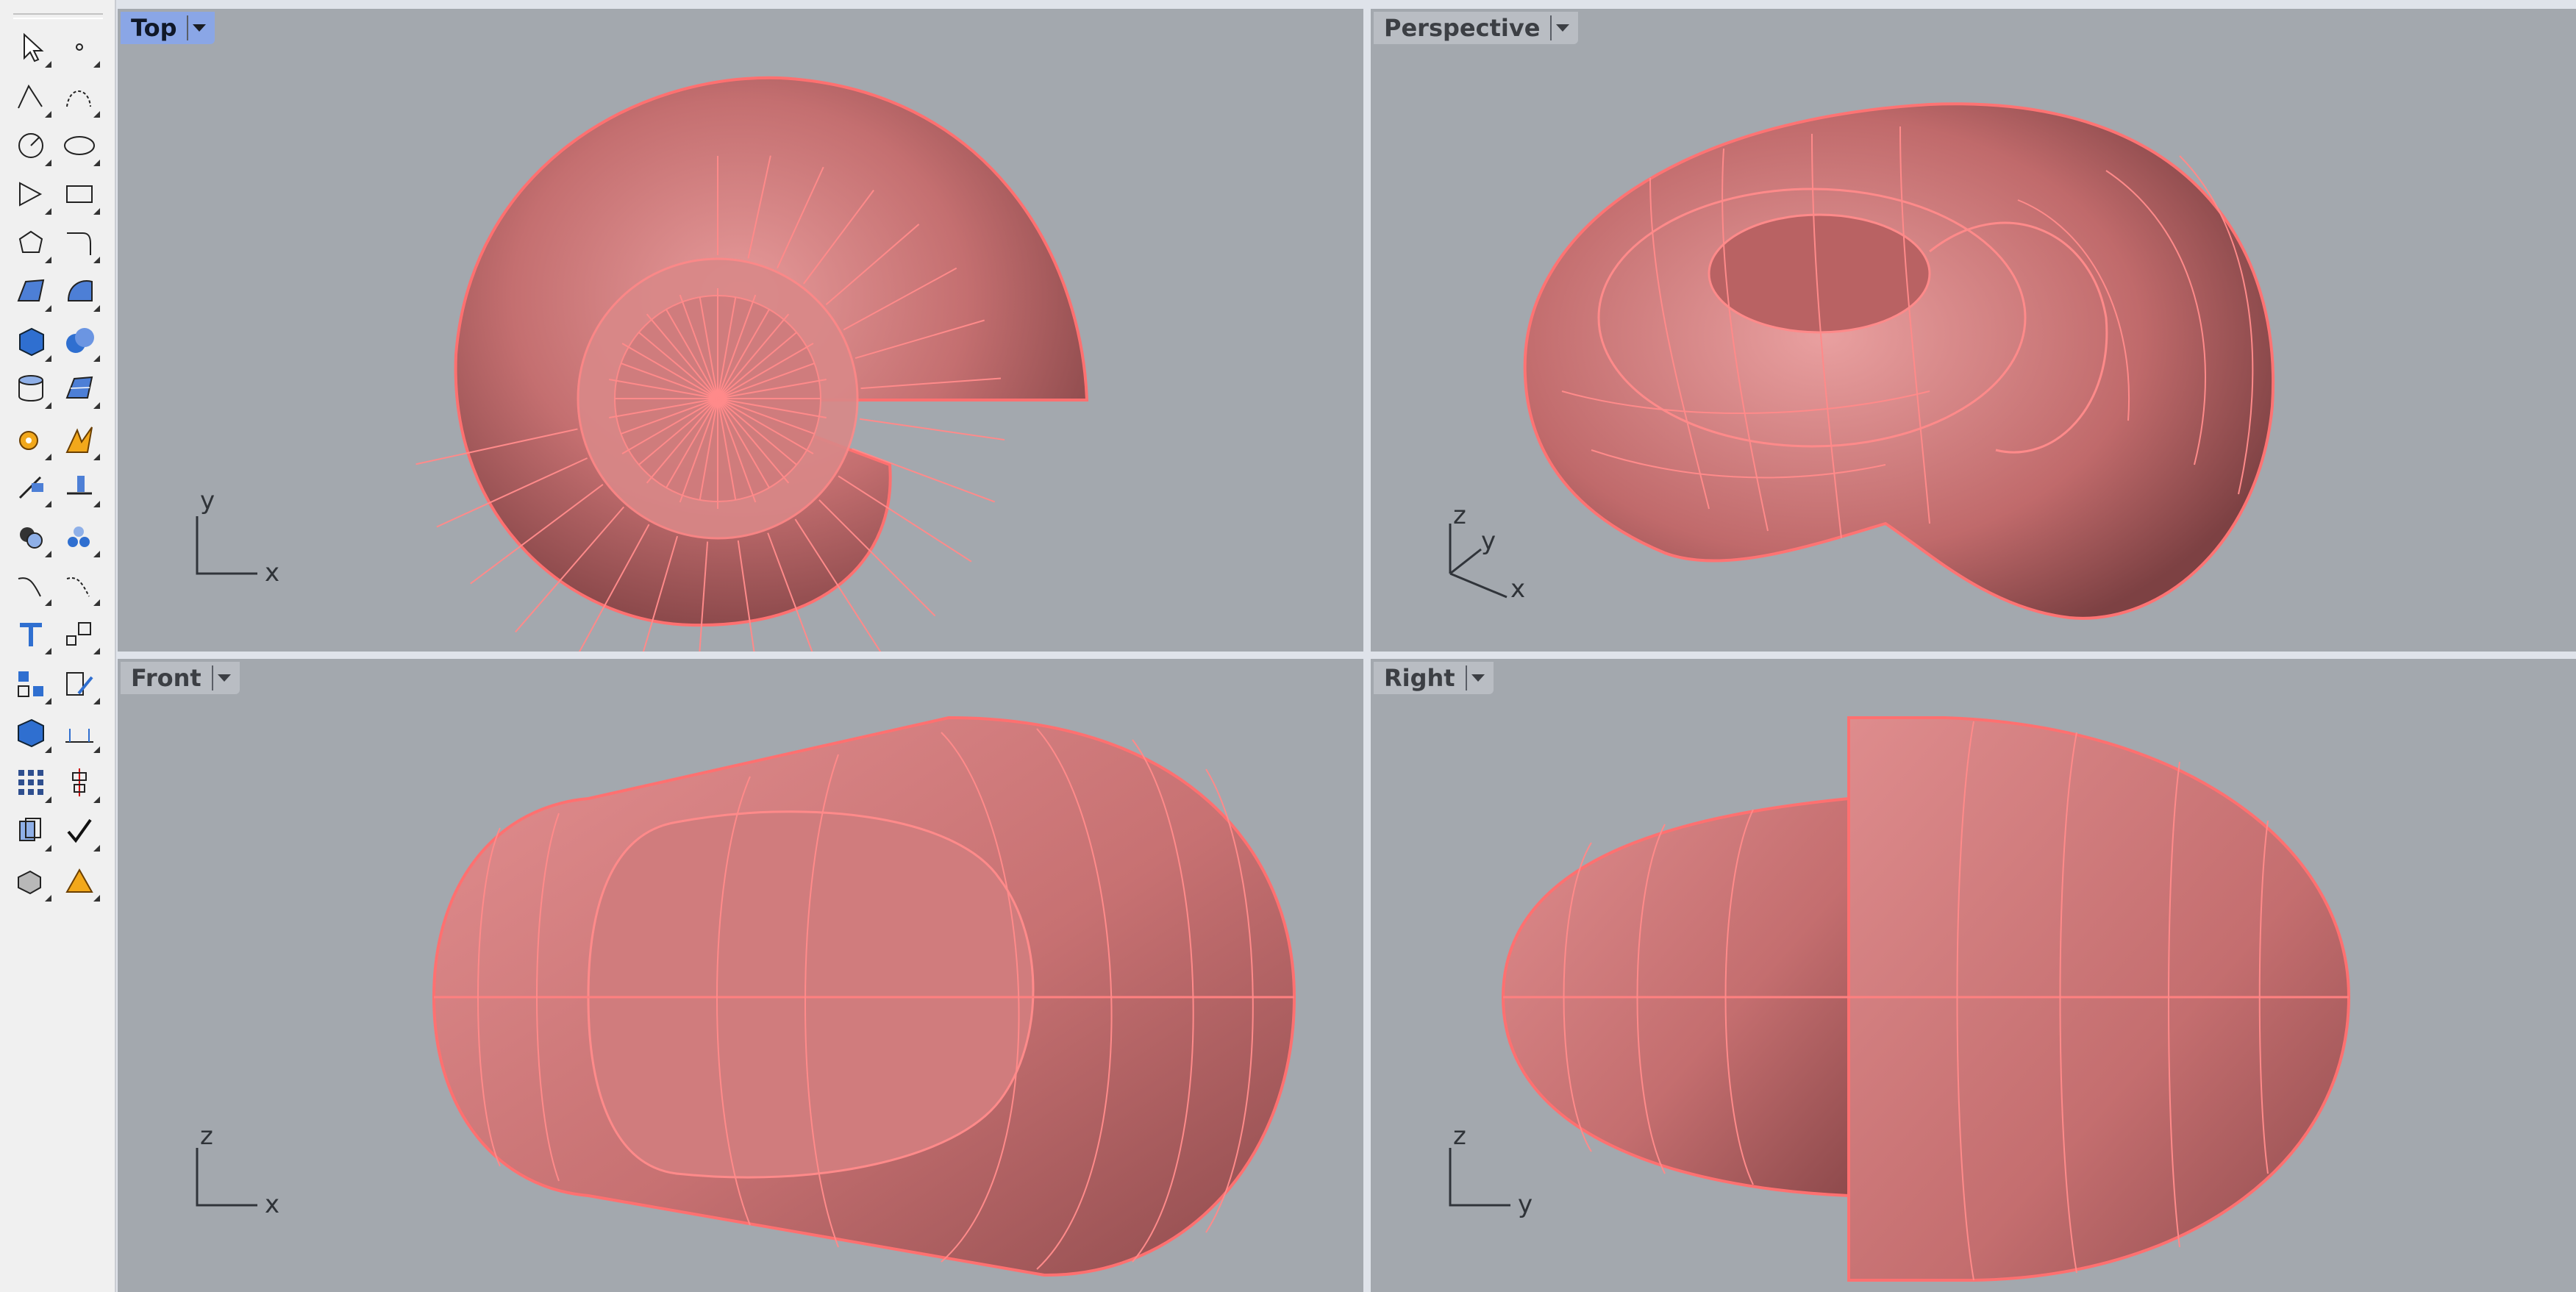 This screenshot has width=2576, height=1292. I want to click on dimension-icon, so click(79, 732).